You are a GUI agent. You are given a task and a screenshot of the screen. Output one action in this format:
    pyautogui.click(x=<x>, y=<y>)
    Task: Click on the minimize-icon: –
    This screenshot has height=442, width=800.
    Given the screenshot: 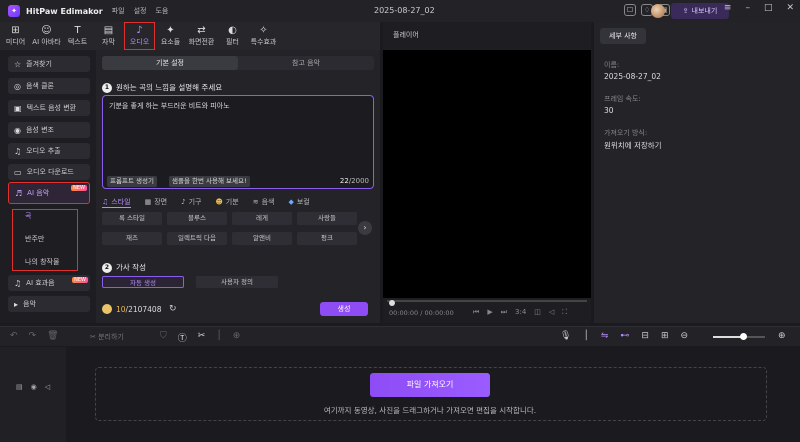 What is the action you would take?
    pyautogui.click(x=747, y=8)
    